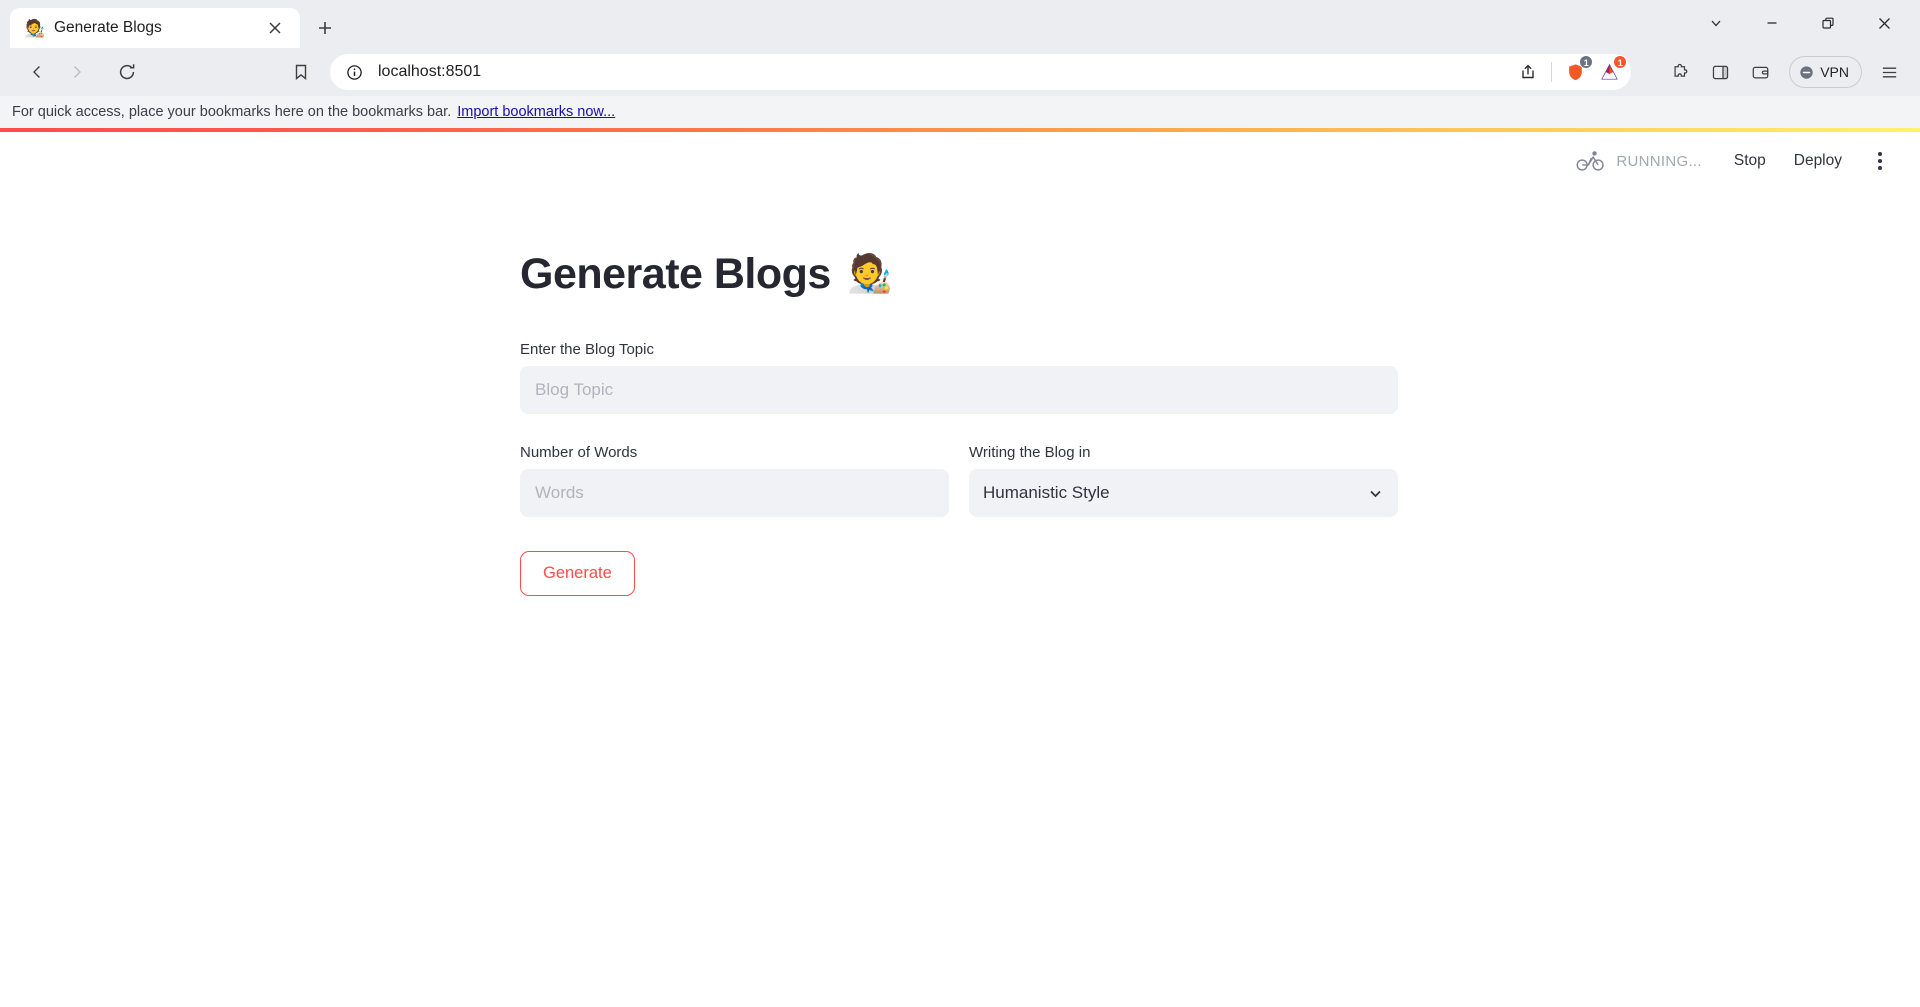  Describe the element at coordinates (1183, 493) in the screenshot. I see `writing-style-select: Humanistic Style` at that location.